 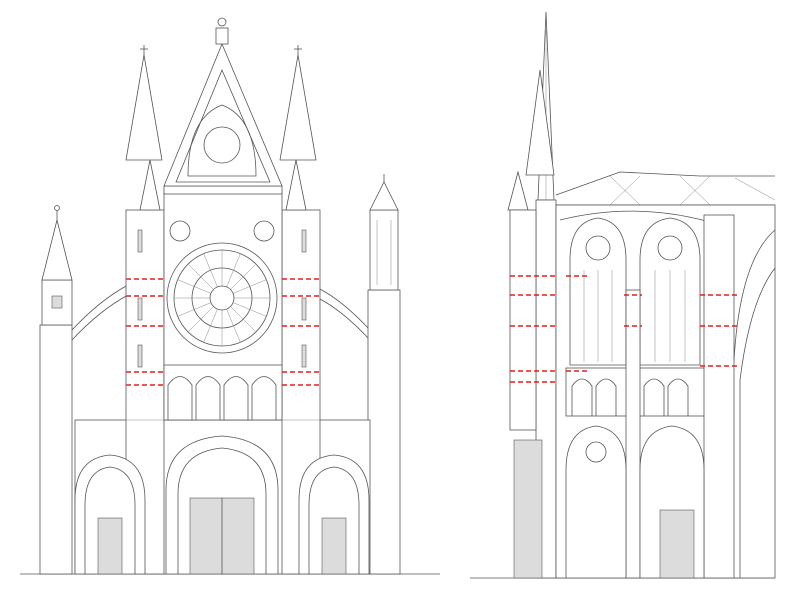 I want to click on left-pinnacle, so click(x=57, y=265).